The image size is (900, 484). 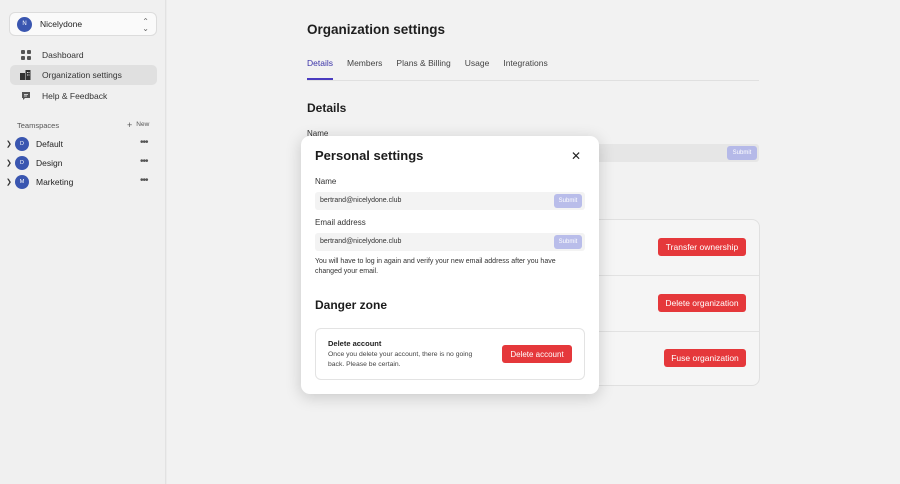 What do you see at coordinates (55, 182) in the screenshot?
I see `team-name: Marketing` at bounding box center [55, 182].